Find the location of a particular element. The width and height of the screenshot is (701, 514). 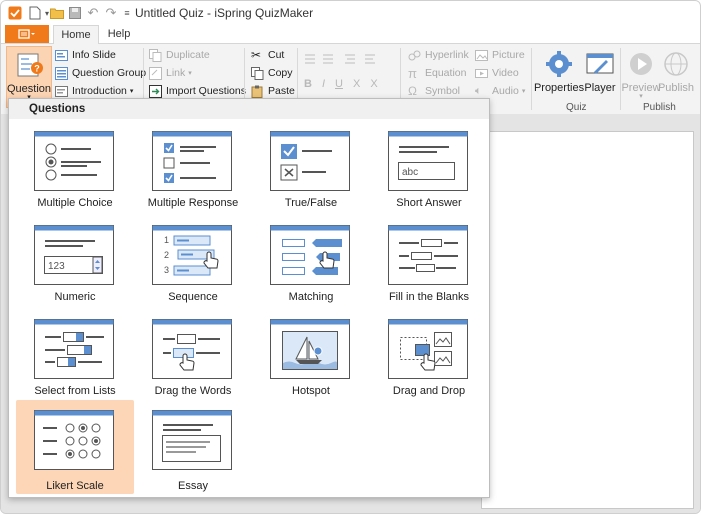

question-type-drag-and-drop: Drag and Drop is located at coordinates (429, 343).